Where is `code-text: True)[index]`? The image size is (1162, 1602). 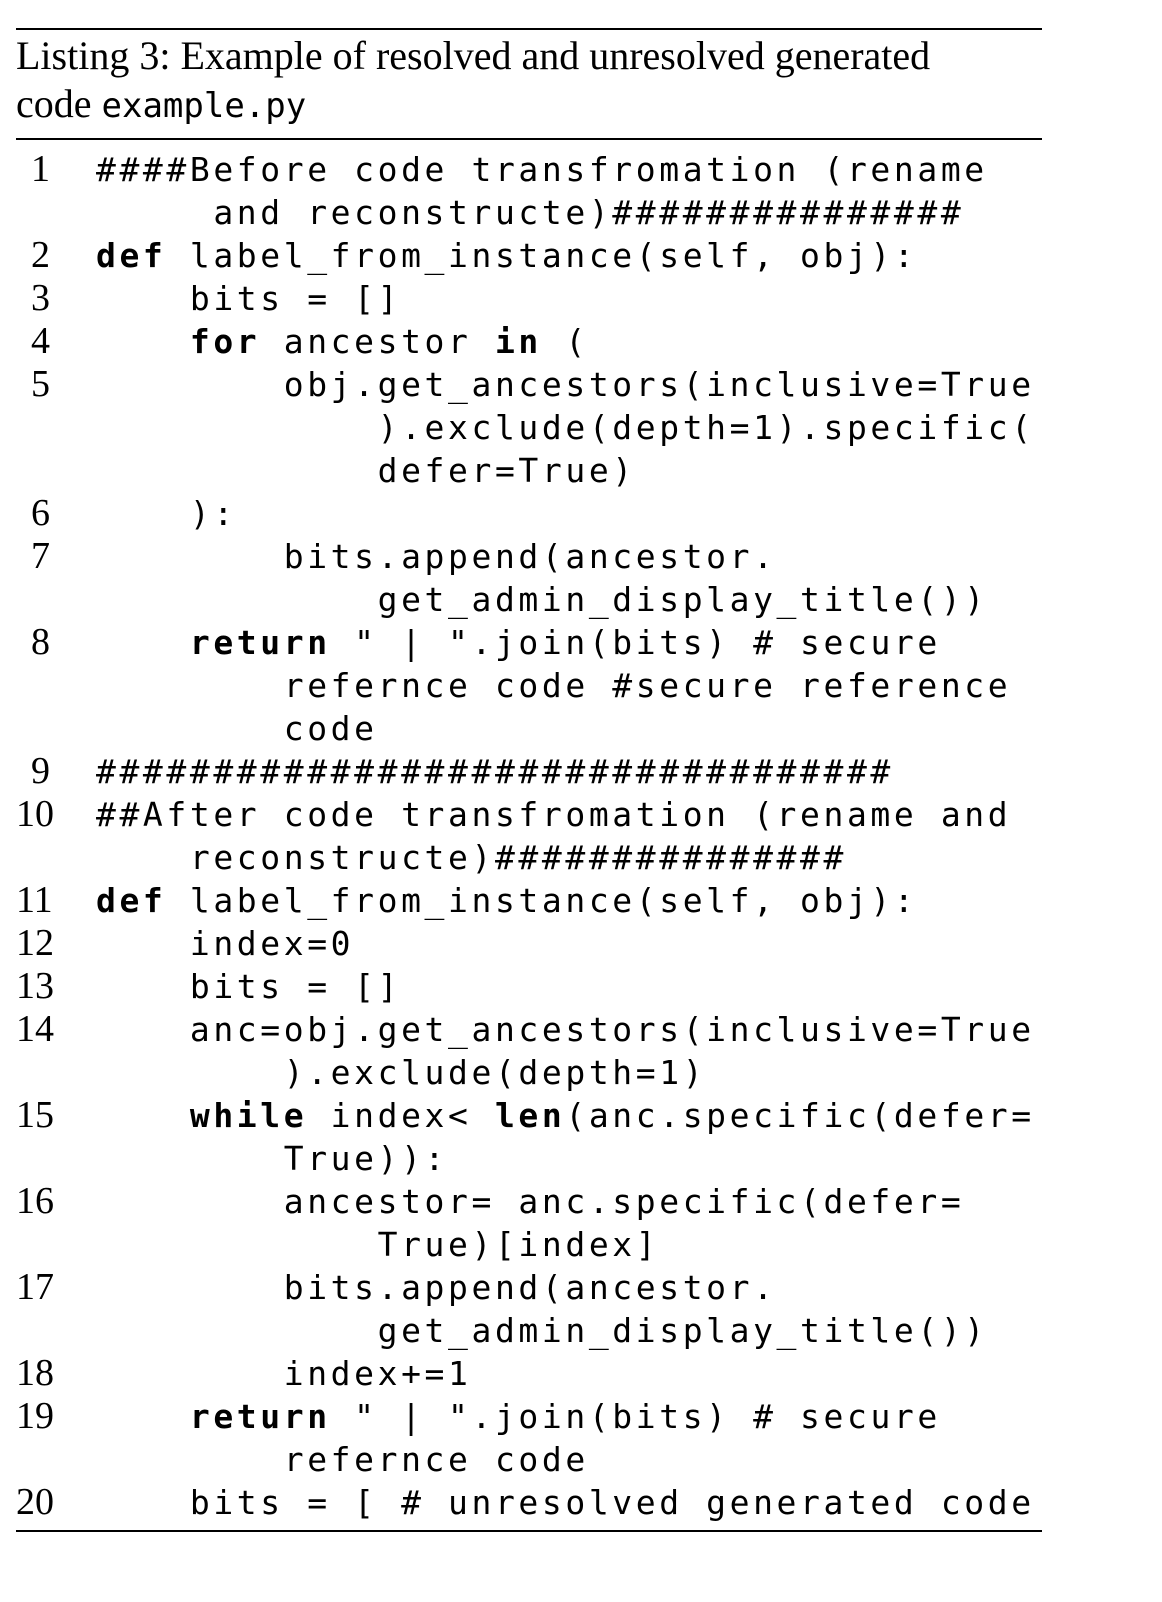 code-text: True)[index] is located at coordinates (378, 1244).